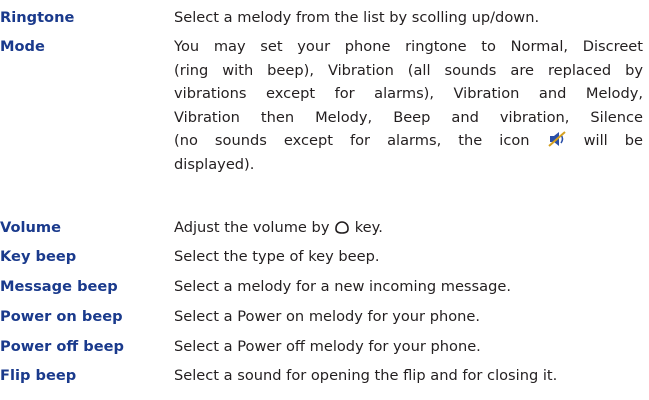  I want to click on term-label: Power on beep, so click(61, 316).